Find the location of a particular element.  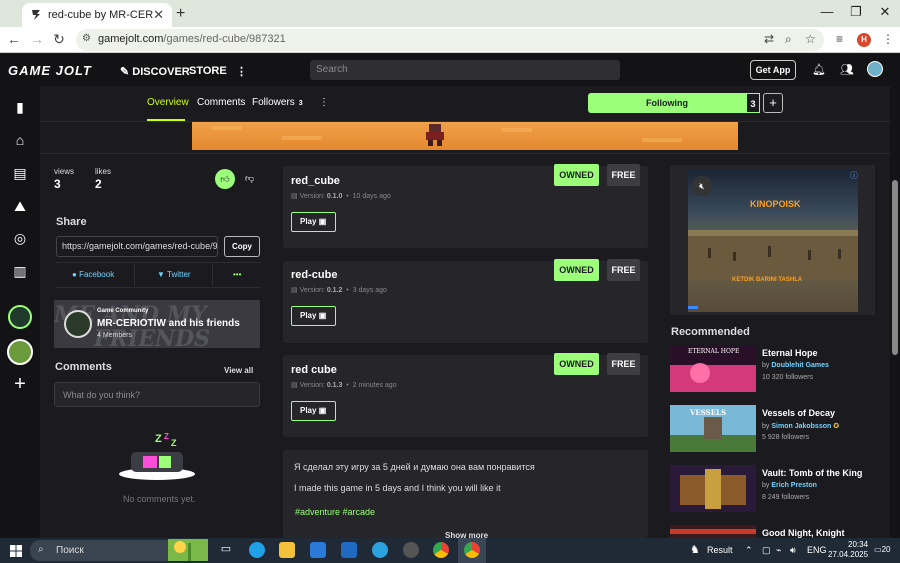

more-nav-icon: ⋮ is located at coordinates (241, 71).